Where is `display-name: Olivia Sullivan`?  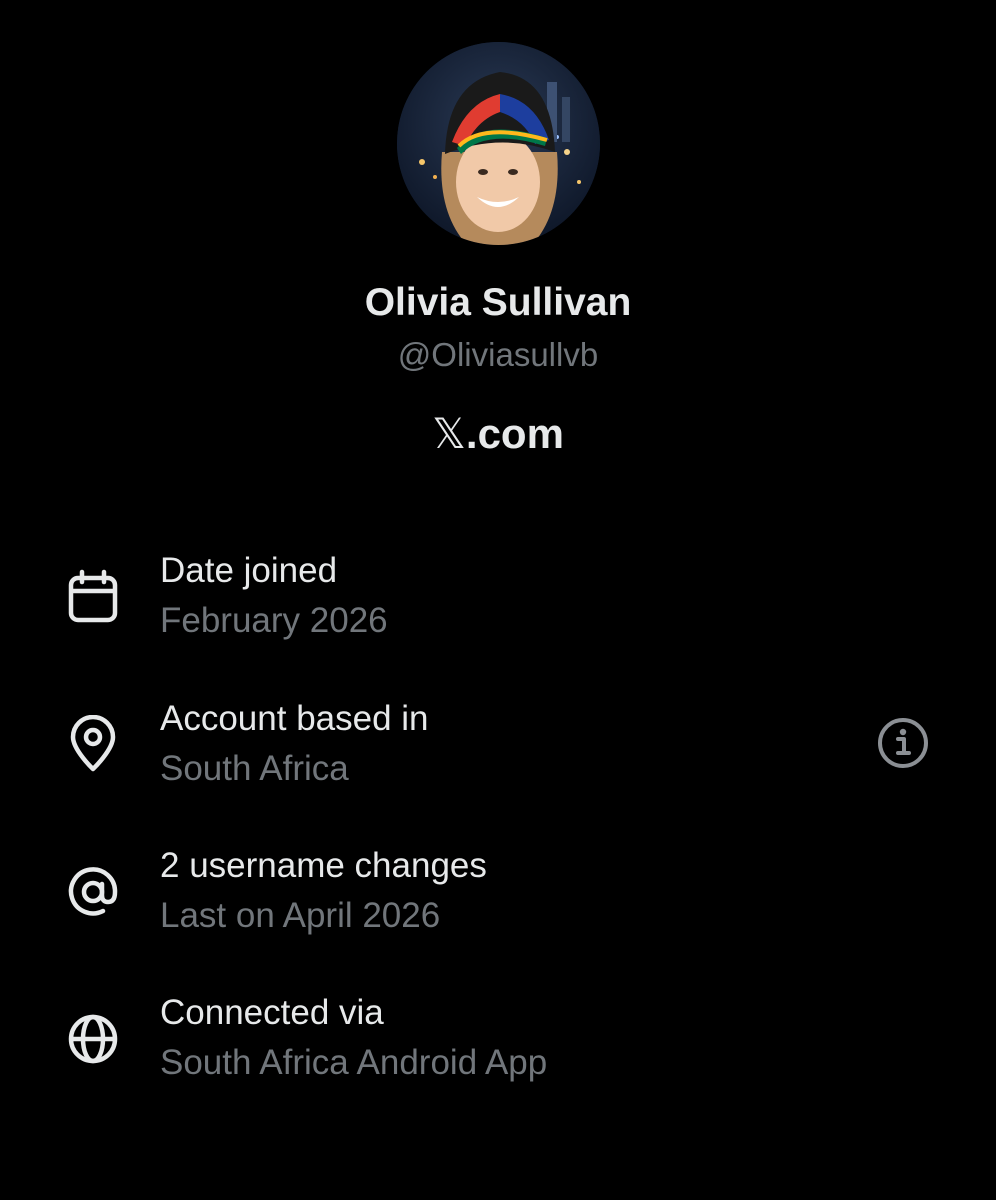
display-name: Olivia Sullivan is located at coordinates (498, 302).